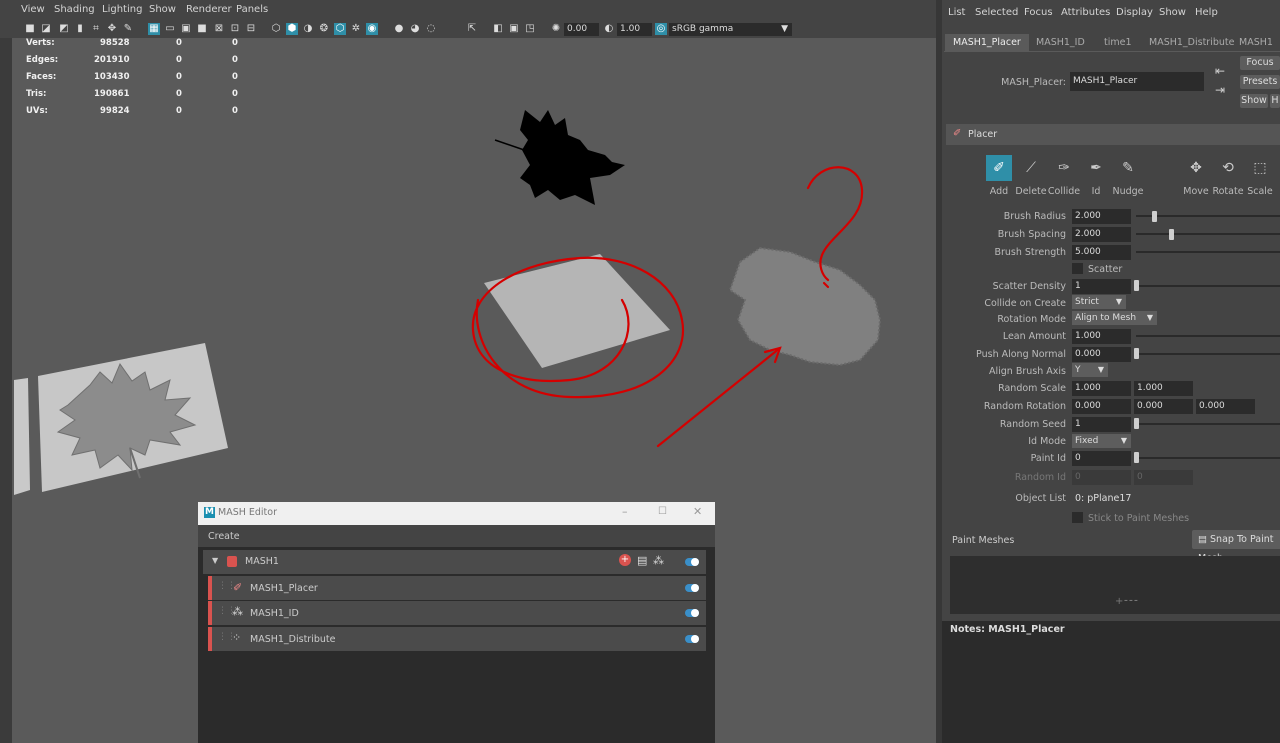 This screenshot has width=1280, height=743. Describe the element at coordinates (1101, 458) in the screenshot. I see `paint-id-field: 0` at that location.